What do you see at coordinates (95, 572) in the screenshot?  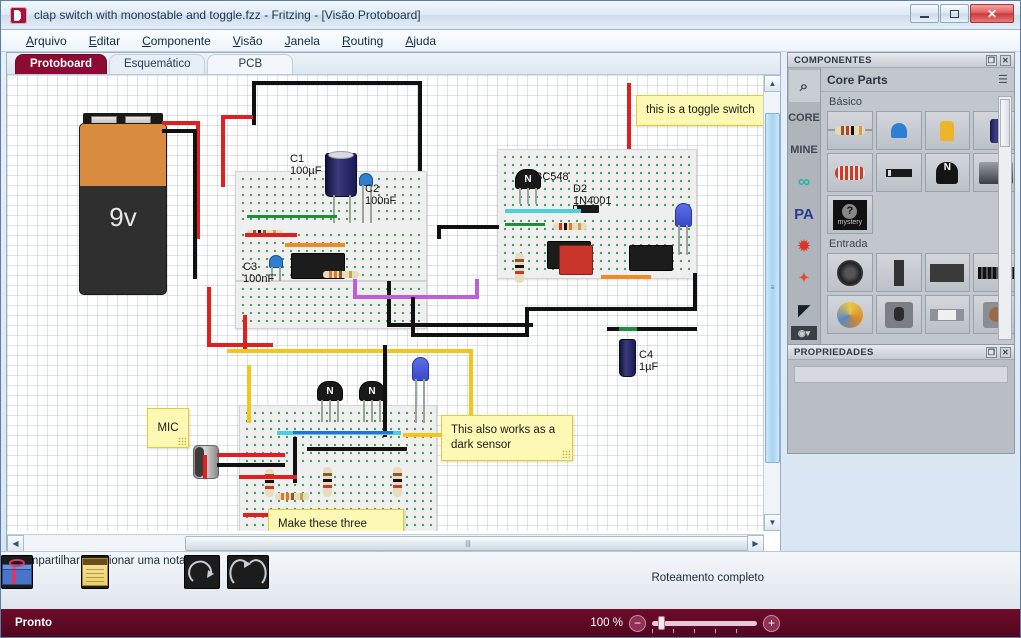 I see `note-icon` at bounding box center [95, 572].